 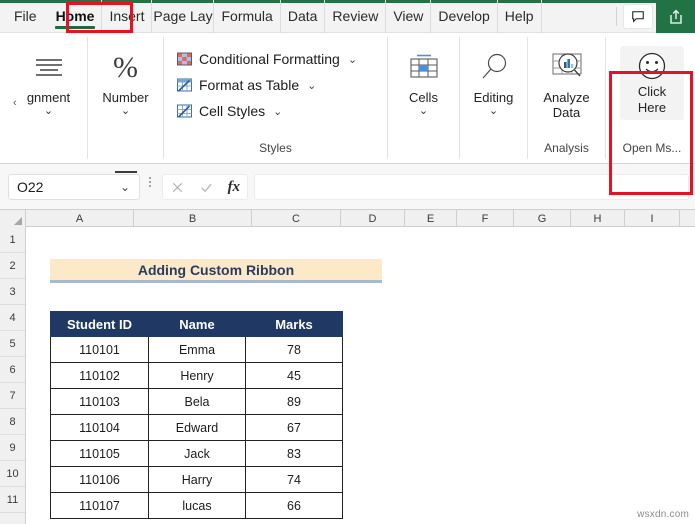 What do you see at coordinates (99, 479) in the screenshot?
I see `table-cell: 110106` at bounding box center [99, 479].